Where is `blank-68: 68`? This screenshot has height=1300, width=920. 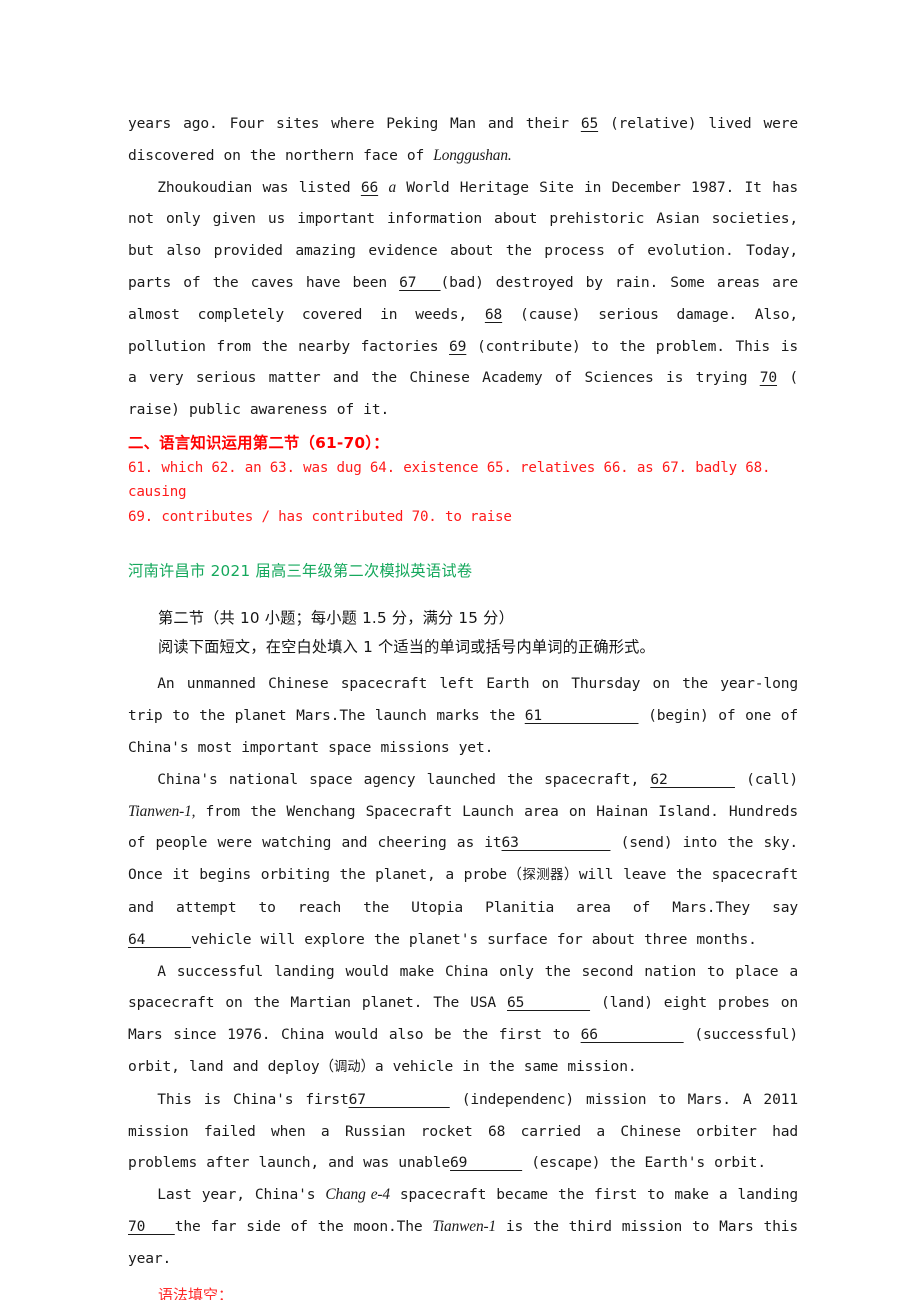
blank-68: 68 is located at coordinates (493, 314).